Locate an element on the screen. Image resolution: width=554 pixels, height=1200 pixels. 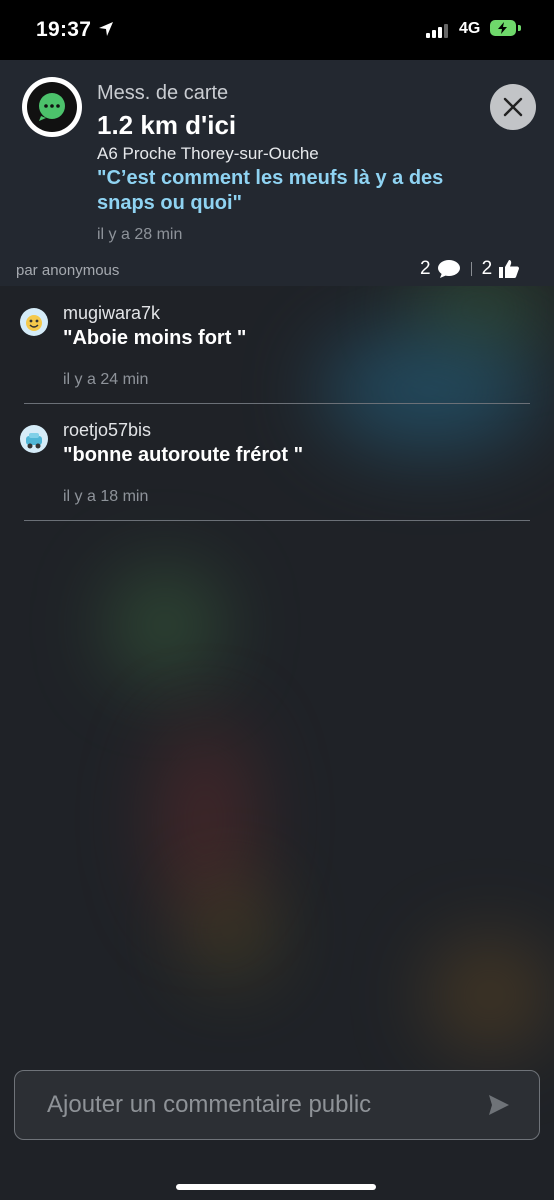
close-button is located at coordinates (513, 107).